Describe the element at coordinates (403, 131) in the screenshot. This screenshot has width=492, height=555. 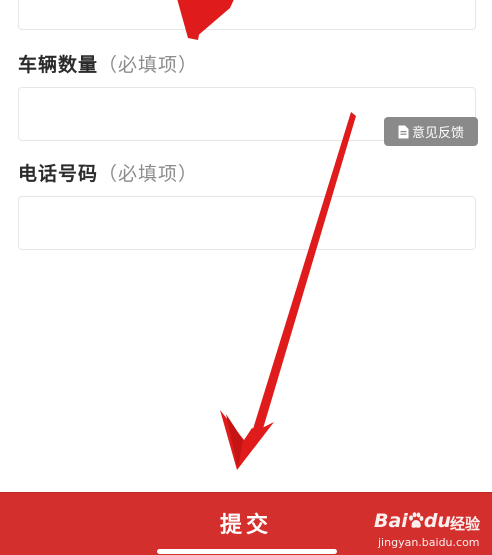
I see `document-icon` at that location.